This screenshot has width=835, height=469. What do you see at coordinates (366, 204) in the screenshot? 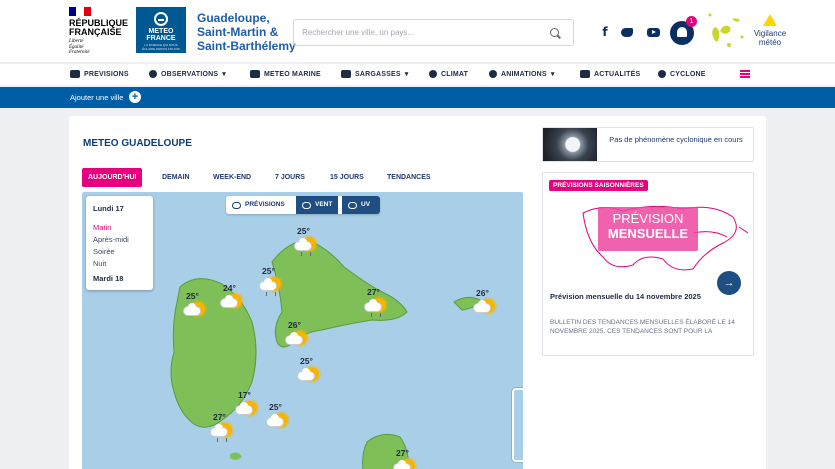
I see `mode-label: UV` at bounding box center [366, 204].